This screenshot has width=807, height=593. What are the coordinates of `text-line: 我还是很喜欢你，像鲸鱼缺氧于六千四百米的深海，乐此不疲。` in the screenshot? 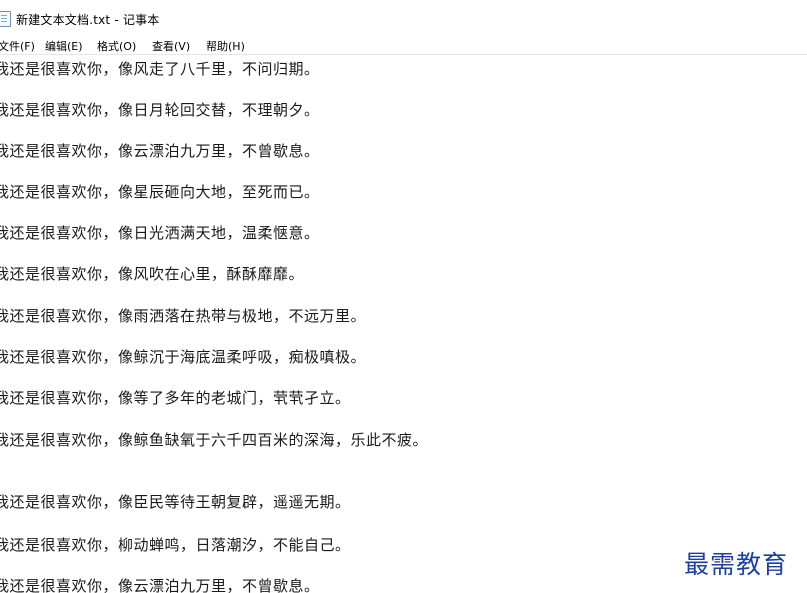 It's located at (214, 440).